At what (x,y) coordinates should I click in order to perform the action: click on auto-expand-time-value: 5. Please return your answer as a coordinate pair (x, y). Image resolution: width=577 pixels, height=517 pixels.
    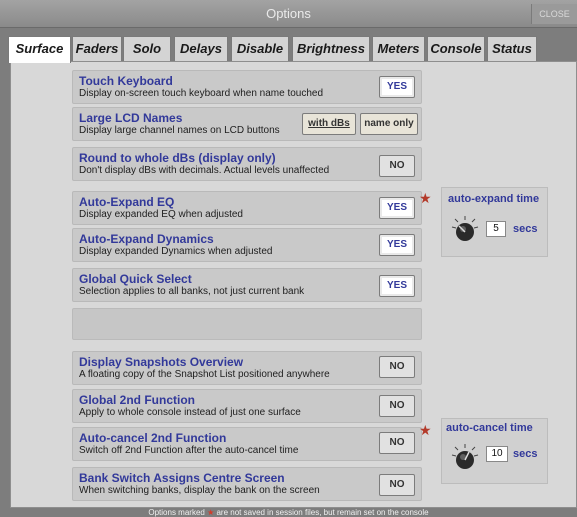
    Looking at the image, I should click on (496, 229).